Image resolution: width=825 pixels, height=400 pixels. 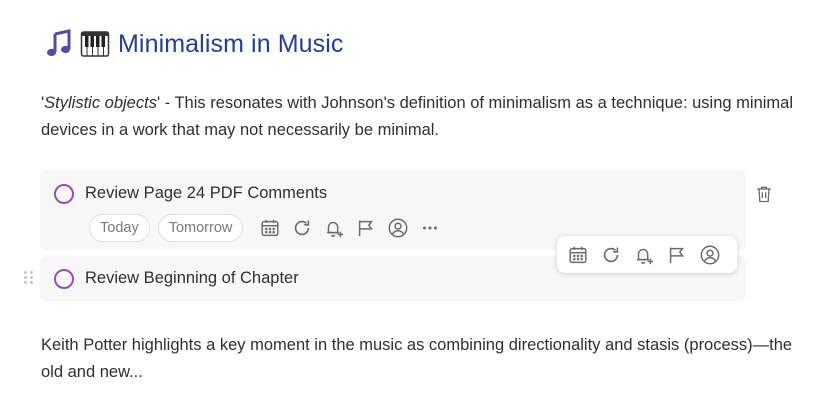 I want to click on floating-task-toolbar, so click(x=647, y=254).